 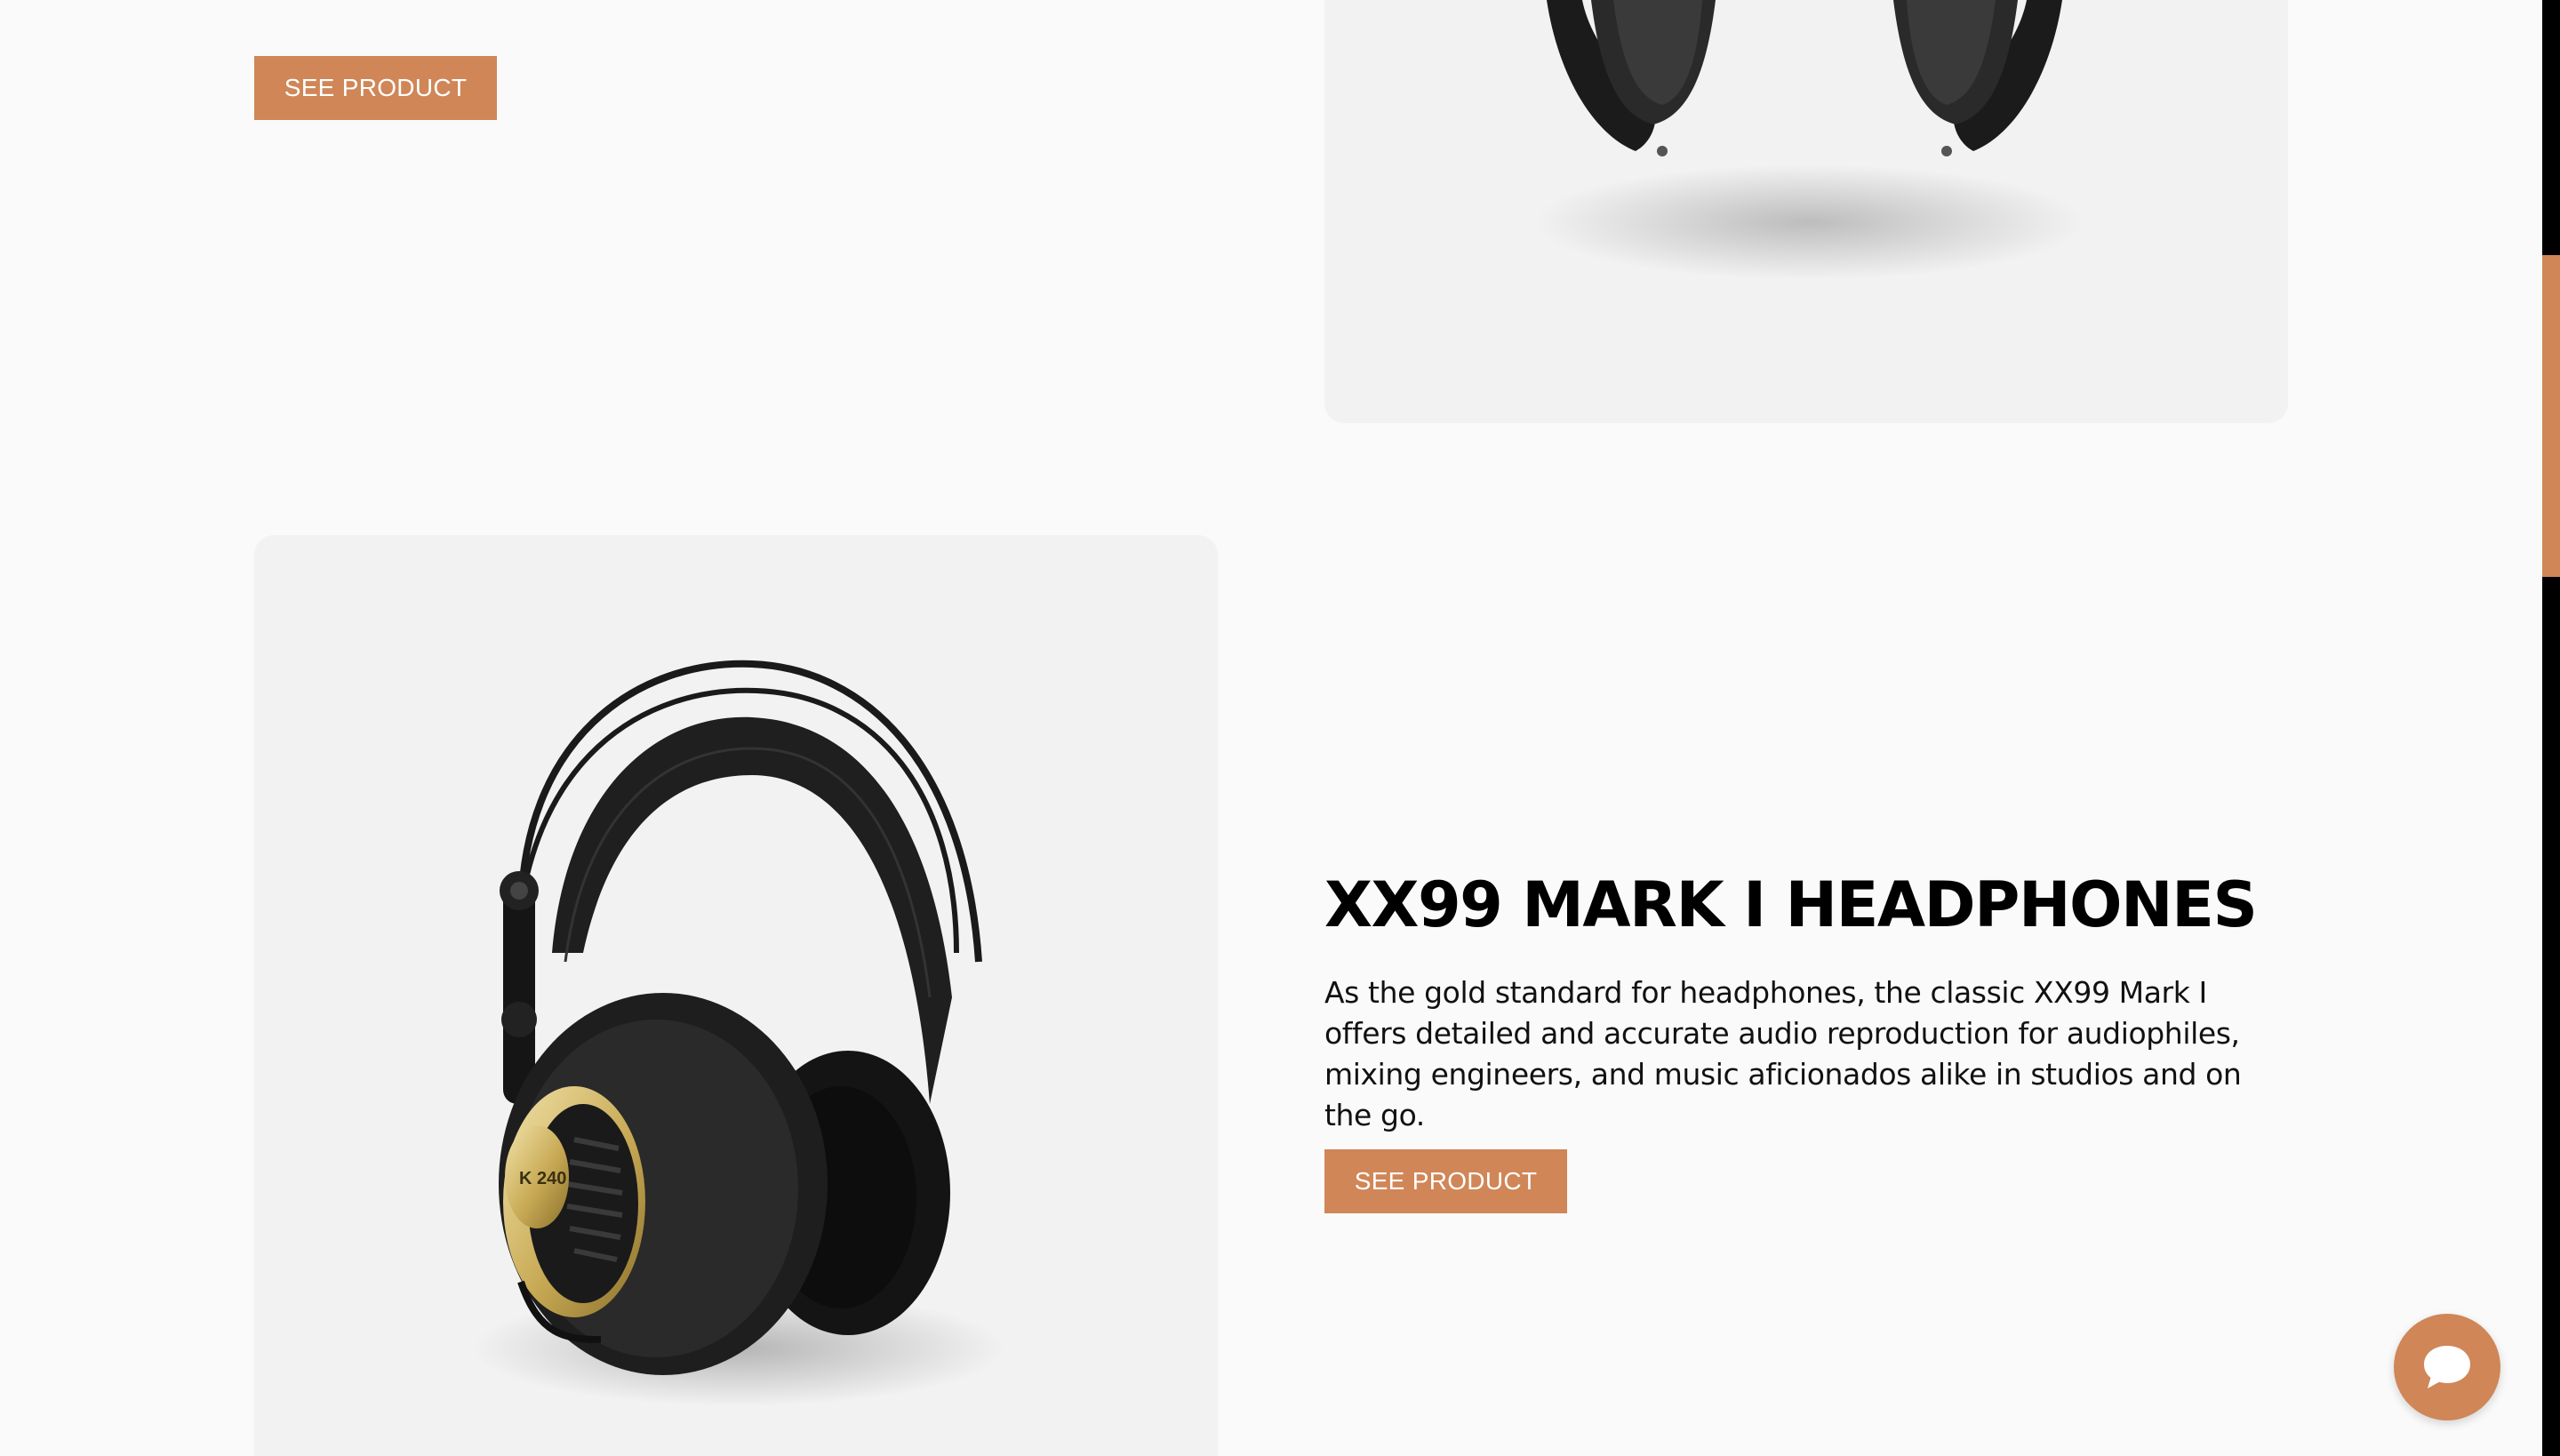 I want to click on chat-bubble-icon, so click(x=2447, y=1367).